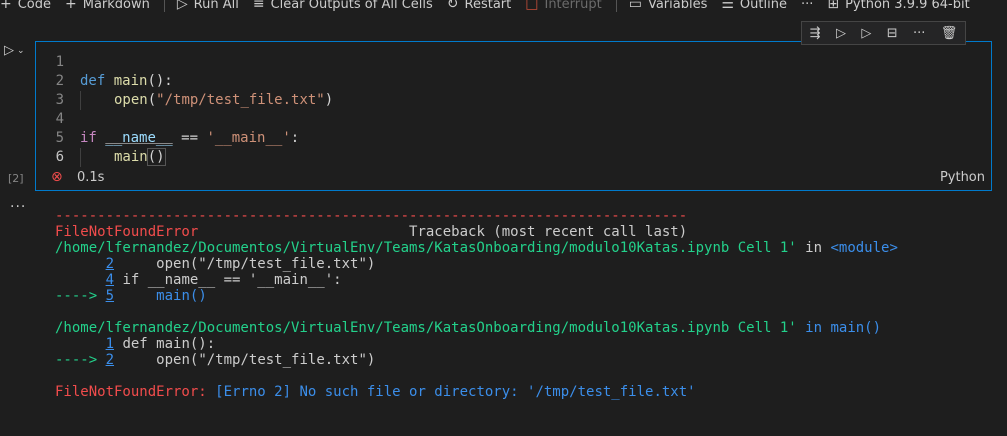 This screenshot has height=436, width=1007. What do you see at coordinates (962, 177) in the screenshot?
I see `cell-language-picker: Python` at bounding box center [962, 177].